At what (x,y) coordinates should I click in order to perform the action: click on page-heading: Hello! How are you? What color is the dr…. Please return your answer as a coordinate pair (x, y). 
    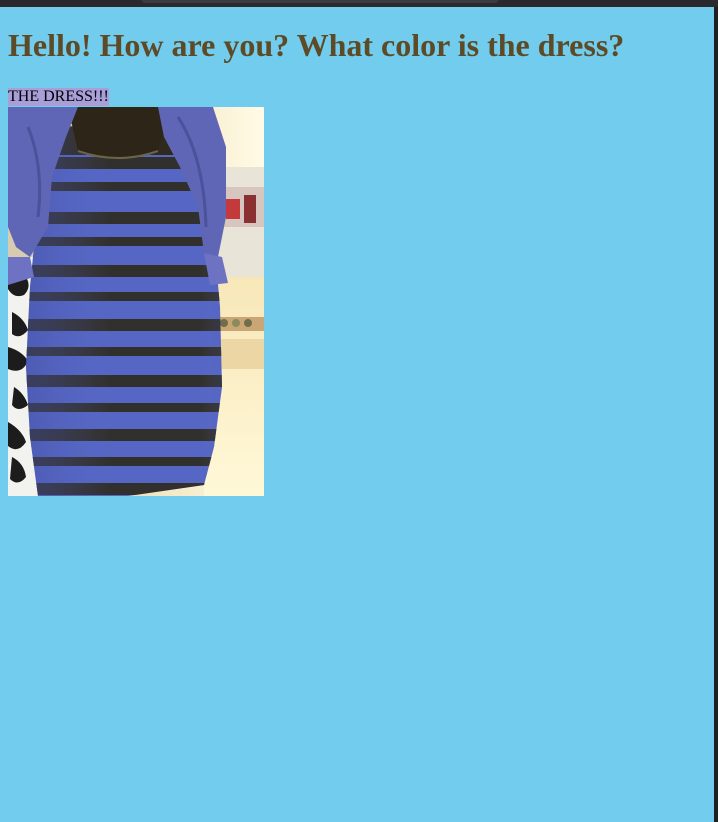
    Looking at the image, I should click on (316, 45).